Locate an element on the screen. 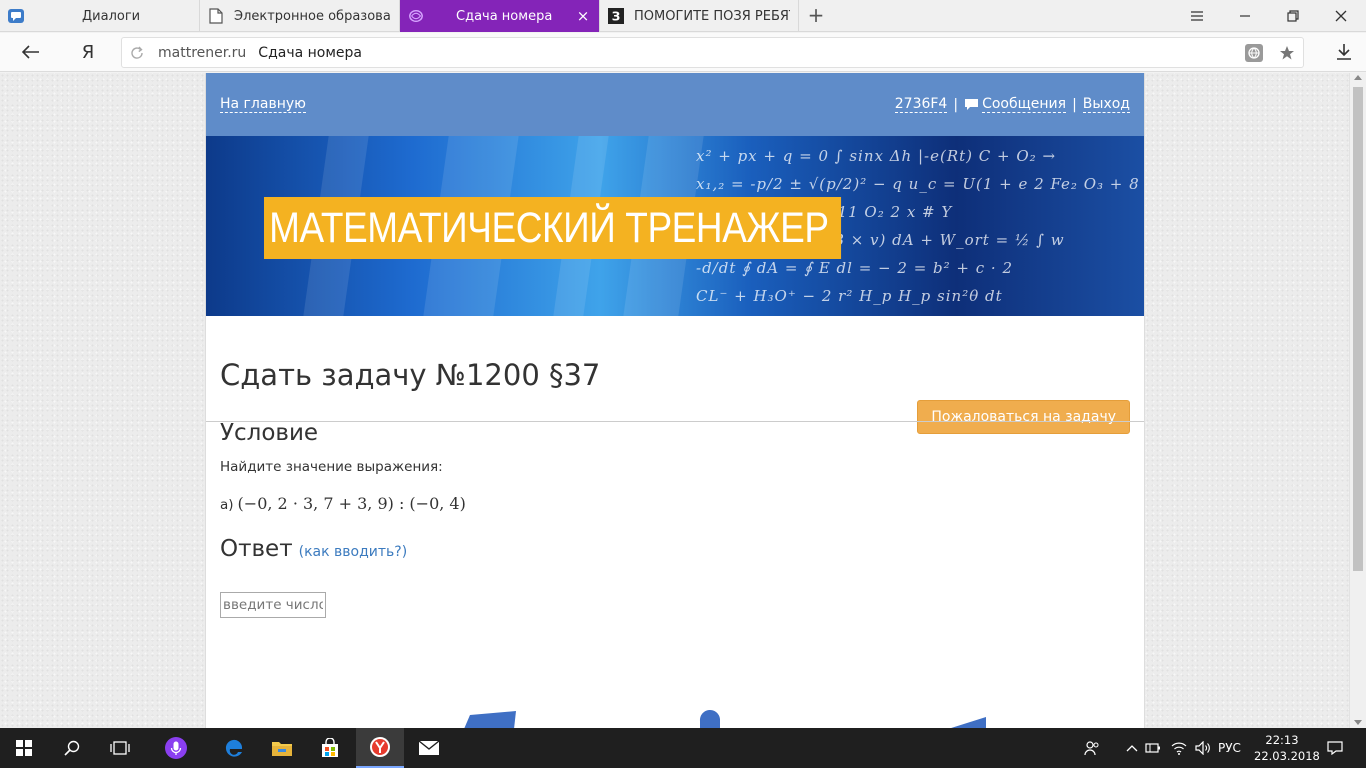 This screenshot has width=1366, height=768. section-divider is located at coordinates (675, 421).